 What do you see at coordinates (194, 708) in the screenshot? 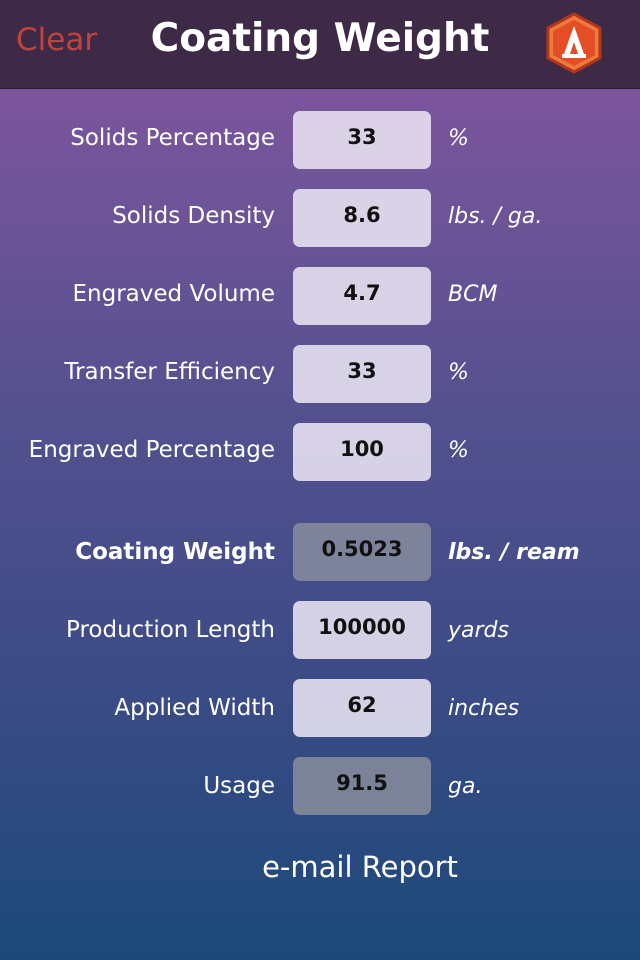
I see `applied-width-label: Applied Width` at bounding box center [194, 708].